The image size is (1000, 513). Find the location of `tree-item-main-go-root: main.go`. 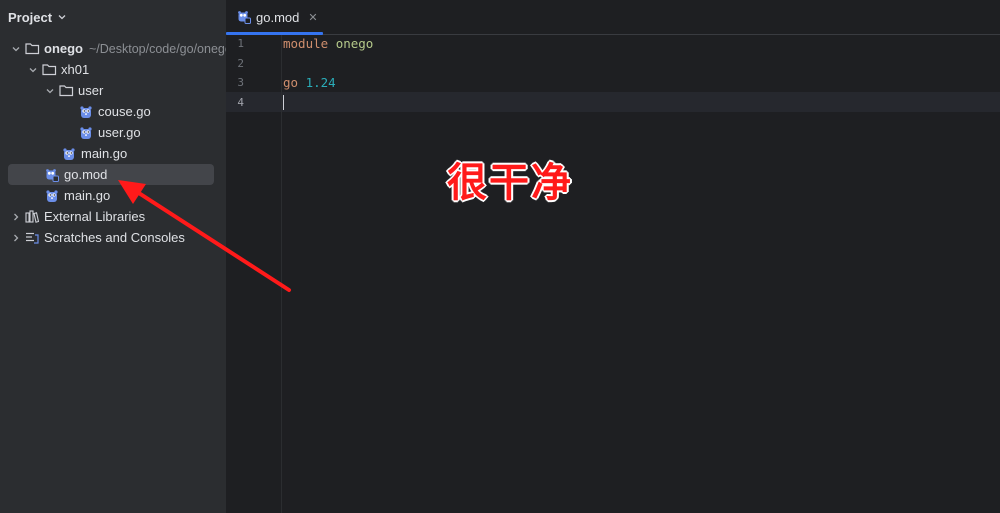

tree-item-main-go-root: main.go is located at coordinates (111, 195).